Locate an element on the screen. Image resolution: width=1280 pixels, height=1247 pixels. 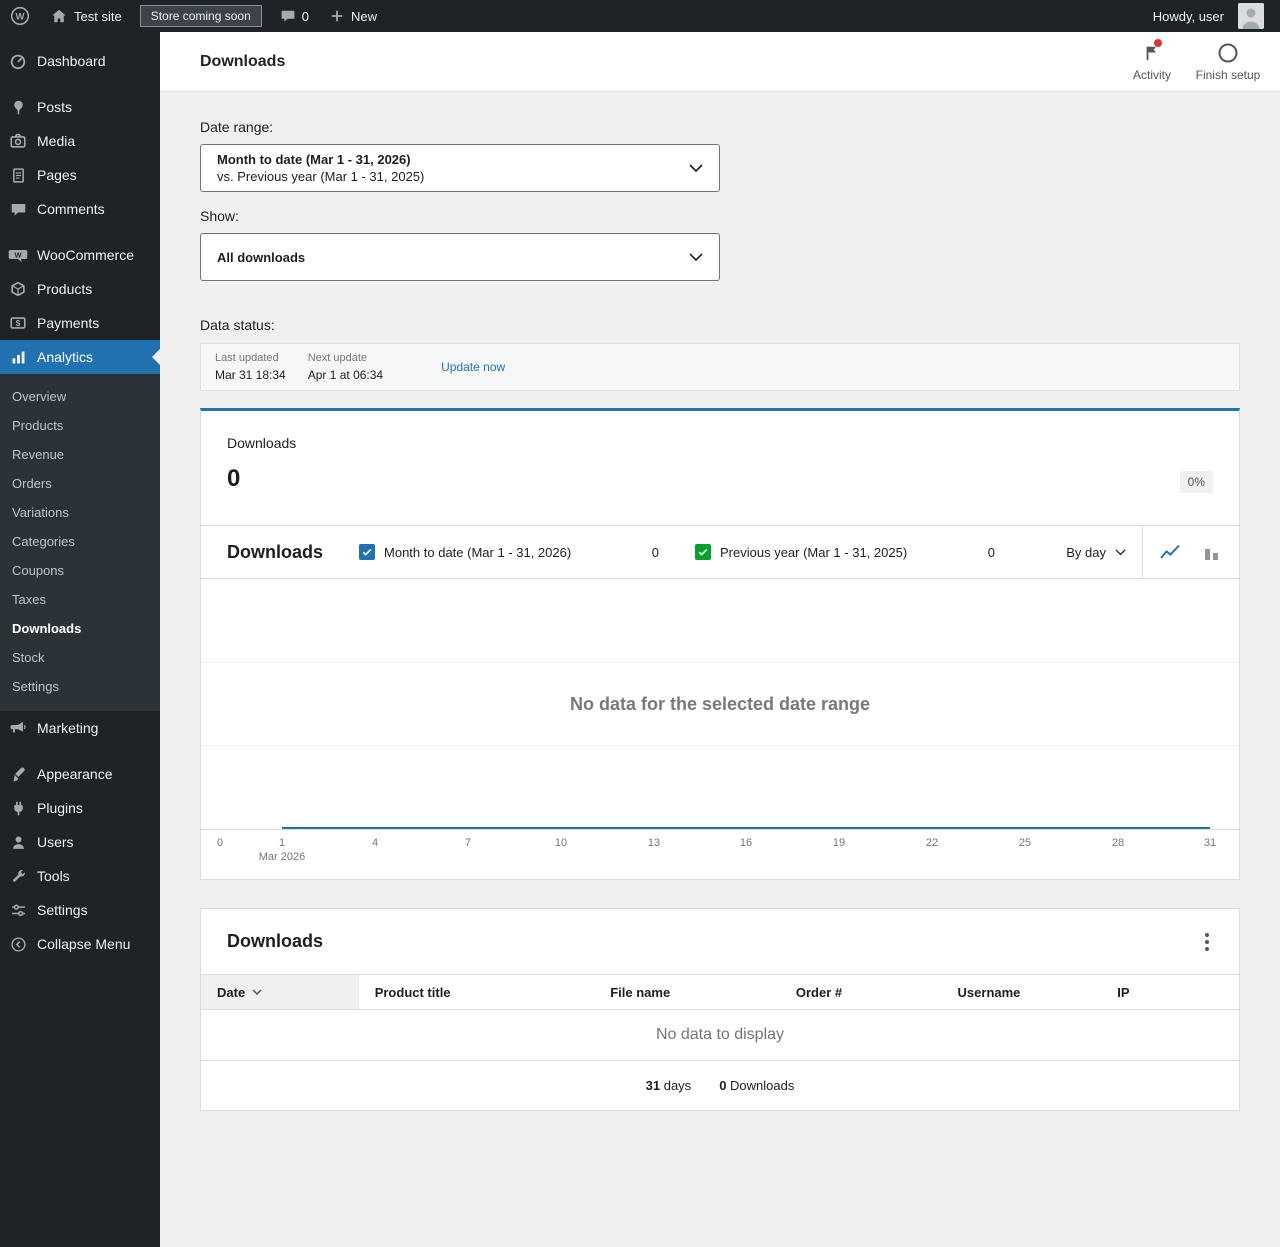
sidebar-item-analytics: Analytics is located at coordinates (80, 357).